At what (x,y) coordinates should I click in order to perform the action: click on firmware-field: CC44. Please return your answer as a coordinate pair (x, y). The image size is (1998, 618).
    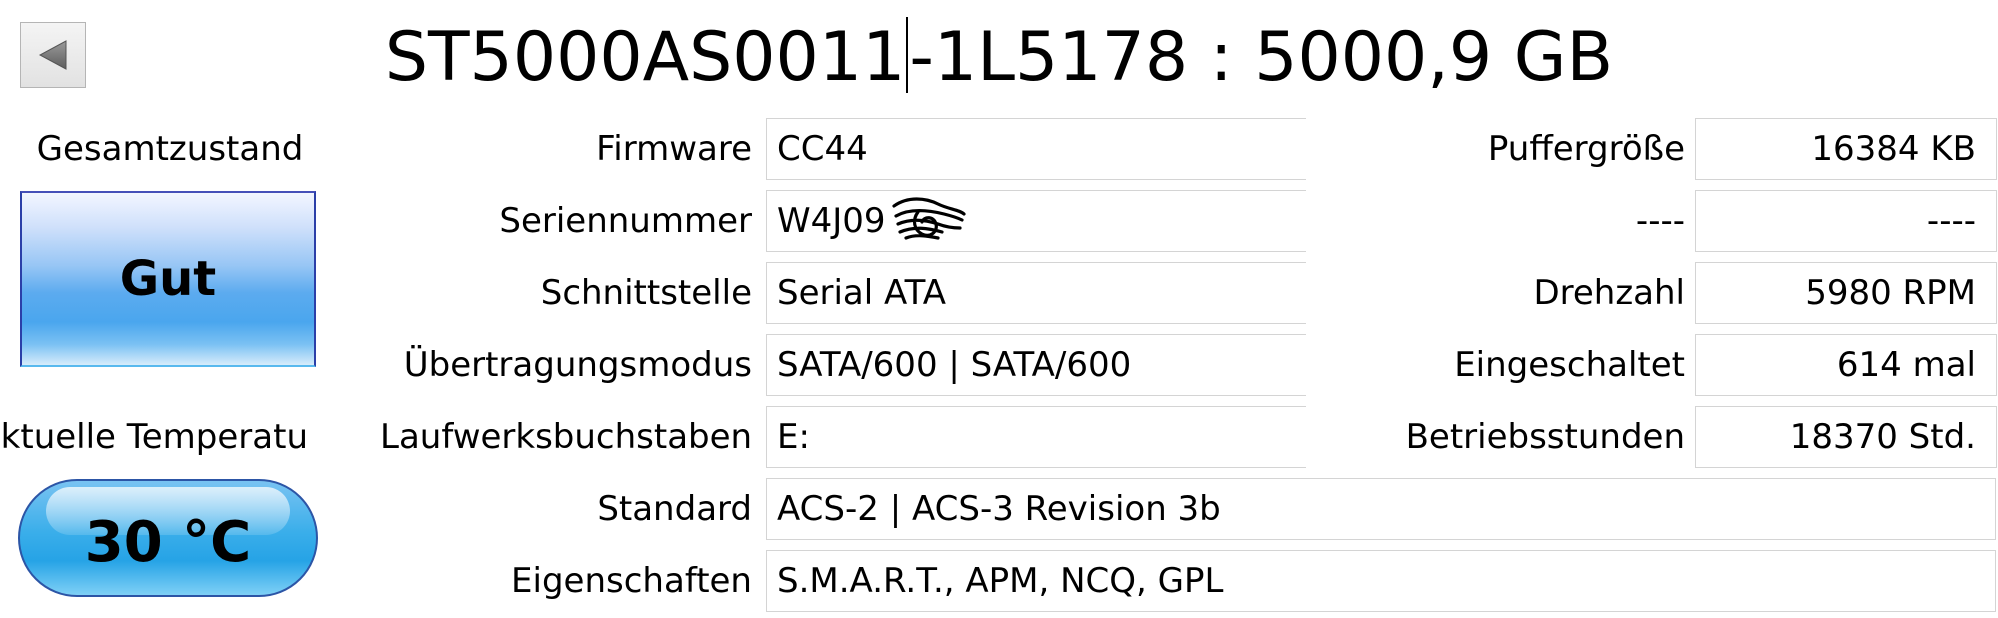
    Looking at the image, I should click on (1036, 149).